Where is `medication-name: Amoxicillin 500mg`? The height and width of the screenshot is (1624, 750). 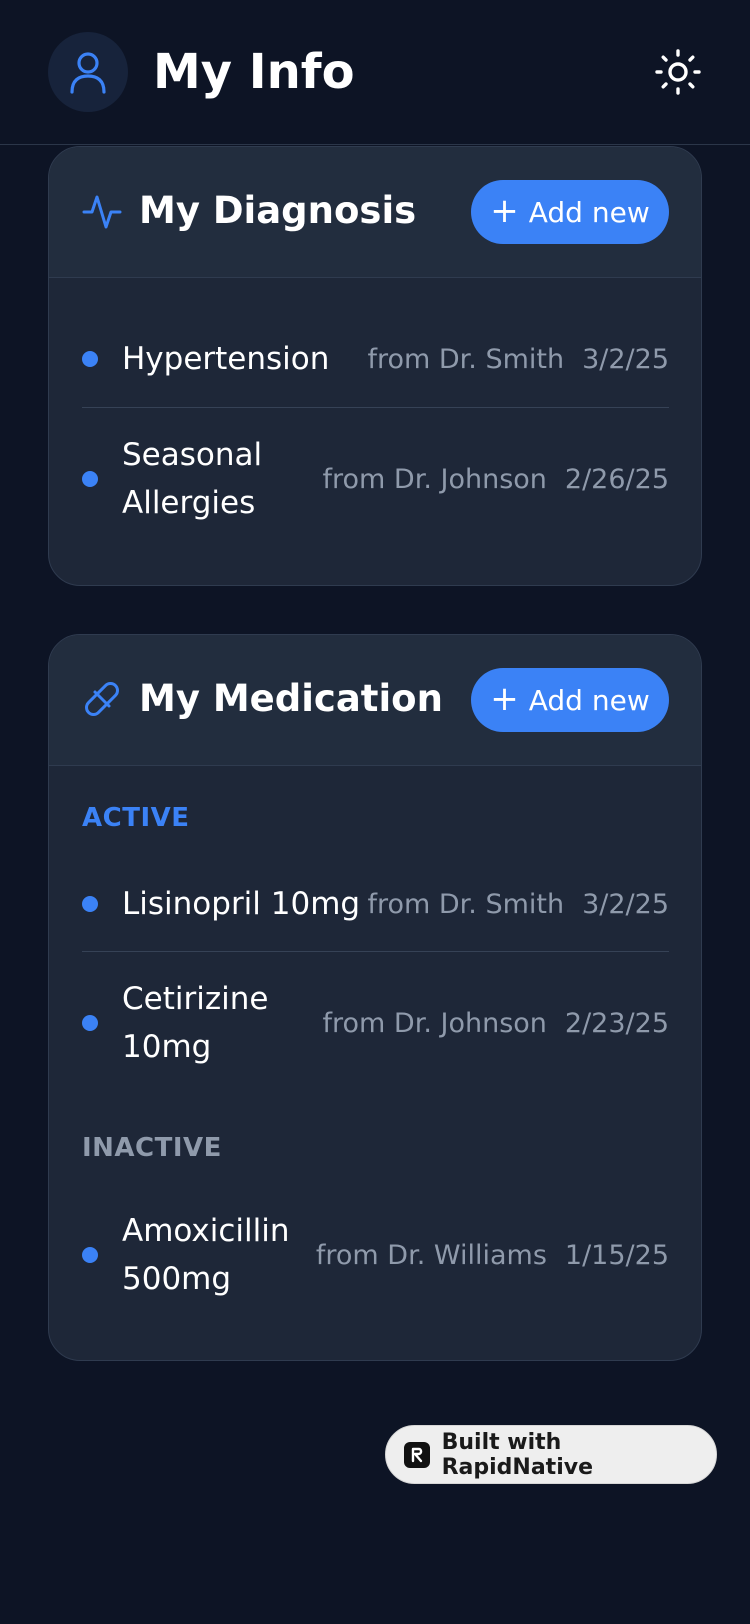 medication-name: Amoxicillin 500mg is located at coordinates (206, 1255).